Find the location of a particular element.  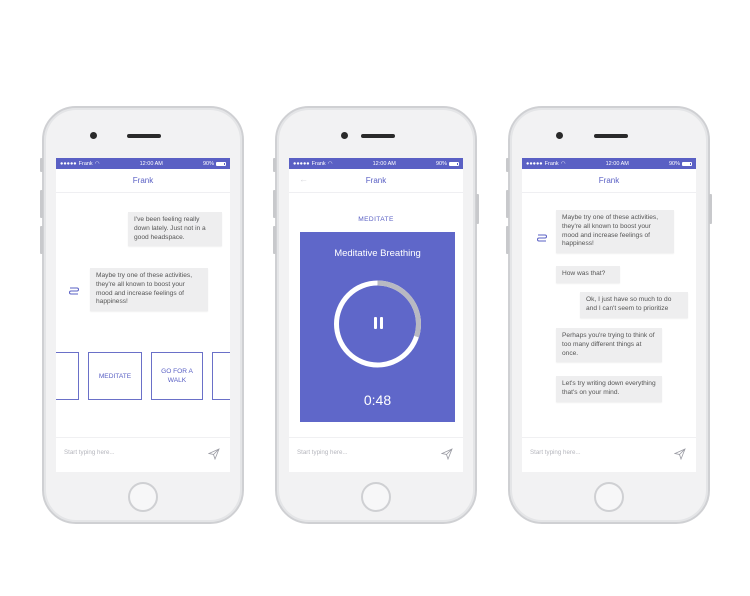

bot-message: How was that? is located at coordinates (588, 274).